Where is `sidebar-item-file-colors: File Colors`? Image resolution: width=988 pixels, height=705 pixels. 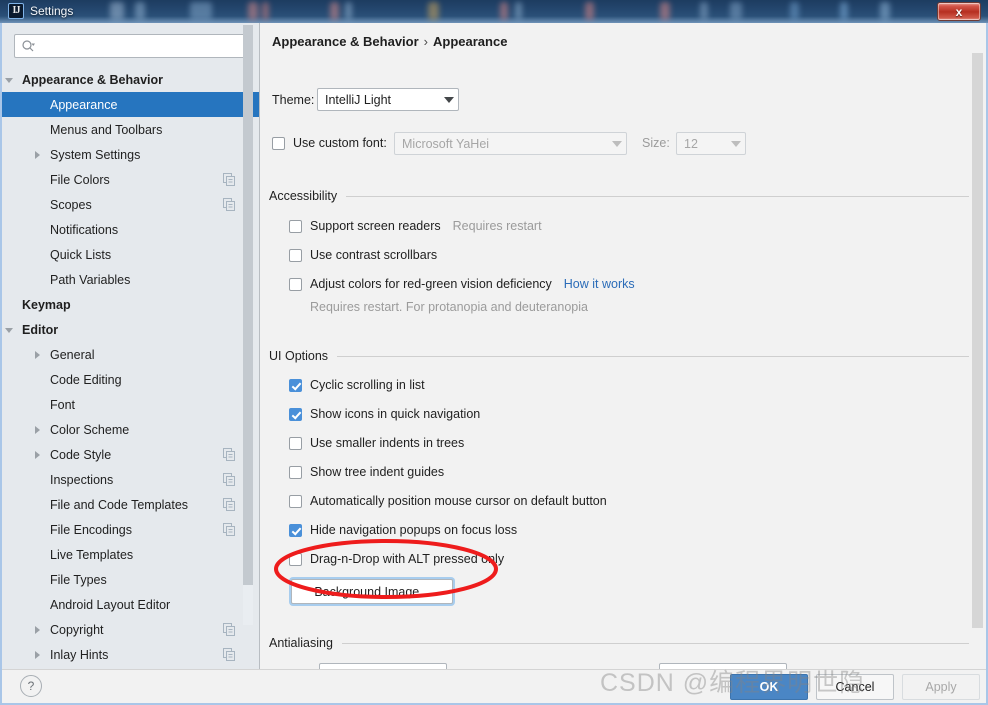
sidebar-item-file-colors: File Colors is located at coordinates (130, 179).